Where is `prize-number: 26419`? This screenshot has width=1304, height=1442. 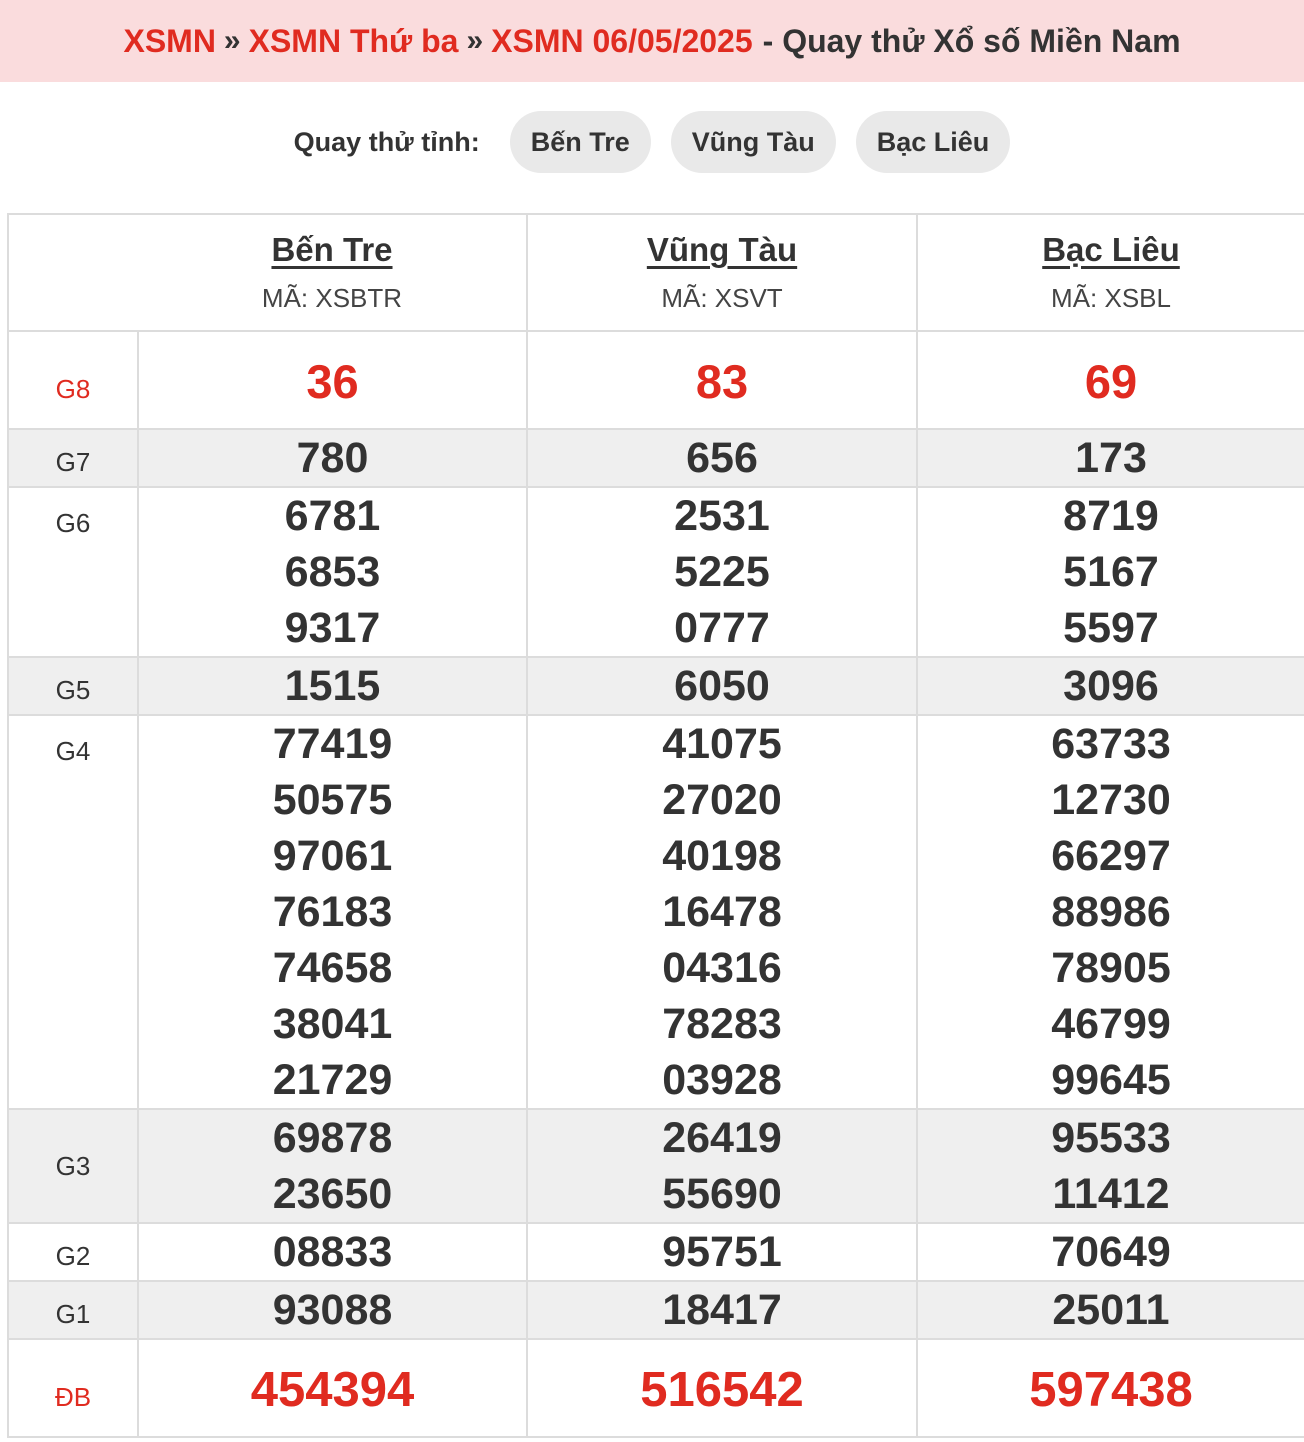 prize-number: 26419 is located at coordinates (722, 1138).